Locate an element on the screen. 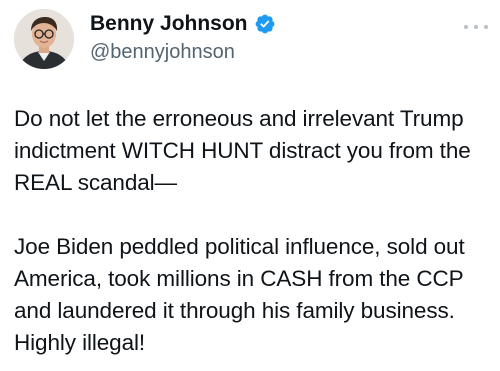 The width and height of the screenshot is (500, 371). author-name-row: Benny Johnson is located at coordinates (183, 24).